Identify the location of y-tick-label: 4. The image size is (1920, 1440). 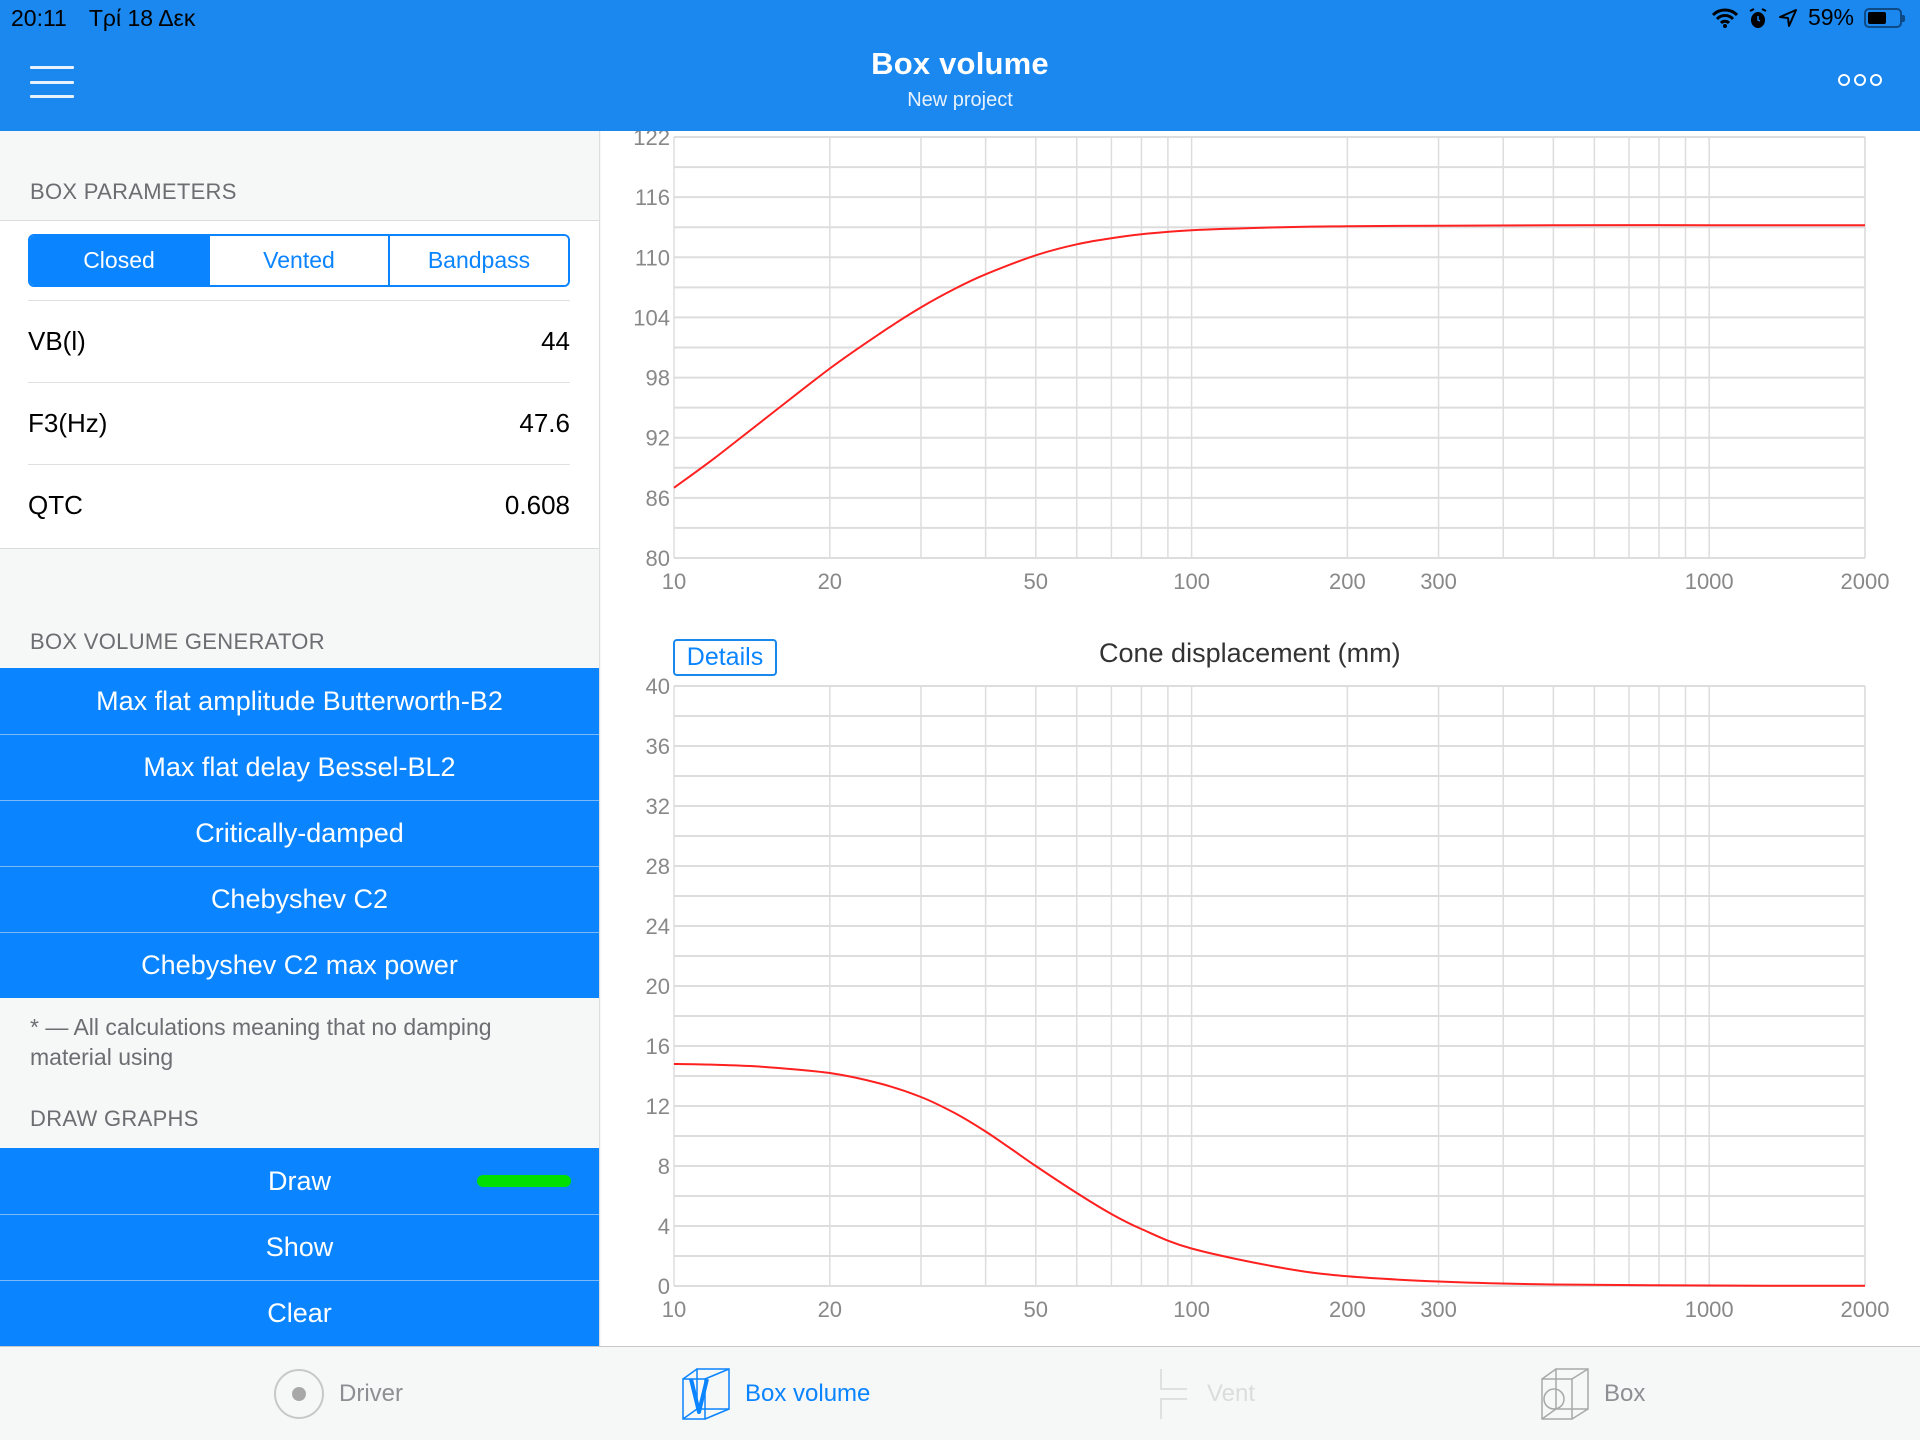
(664, 1226).